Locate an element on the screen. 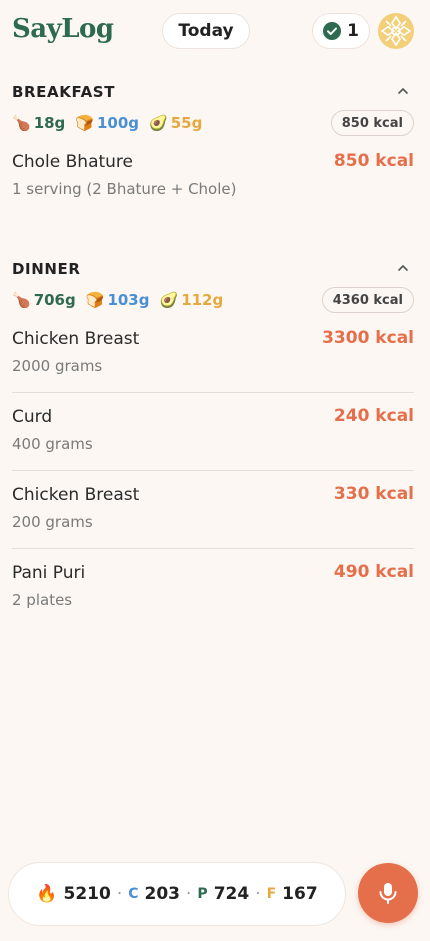 This screenshot has height=941, width=430. food-quantity: 200 grams is located at coordinates (52, 522).